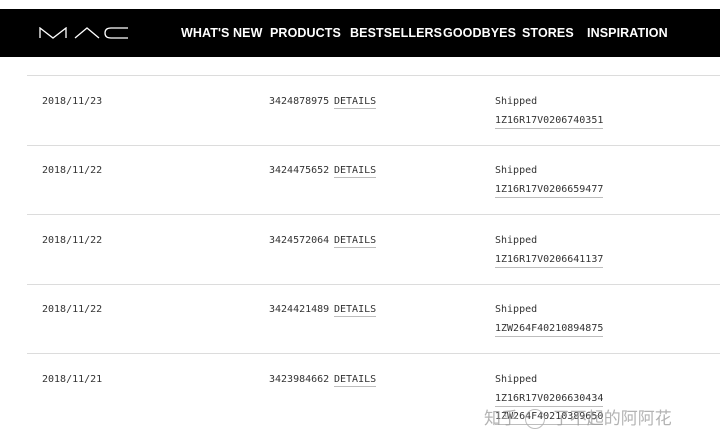  Describe the element at coordinates (299, 240) in the screenshot. I see `order-number: 3424572064` at that location.